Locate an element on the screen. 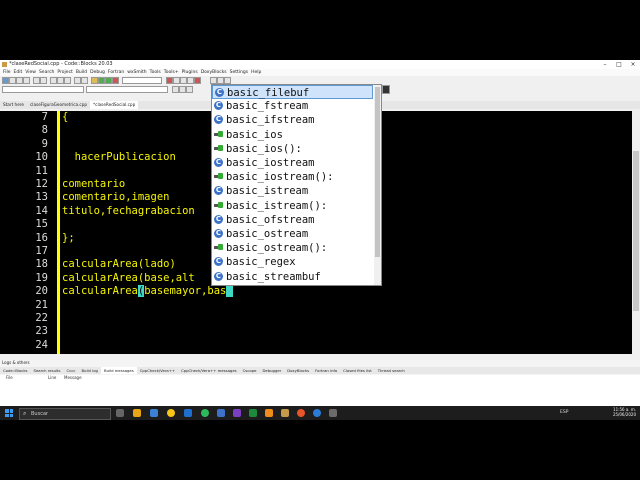  word-icon is located at coordinates (188, 413).